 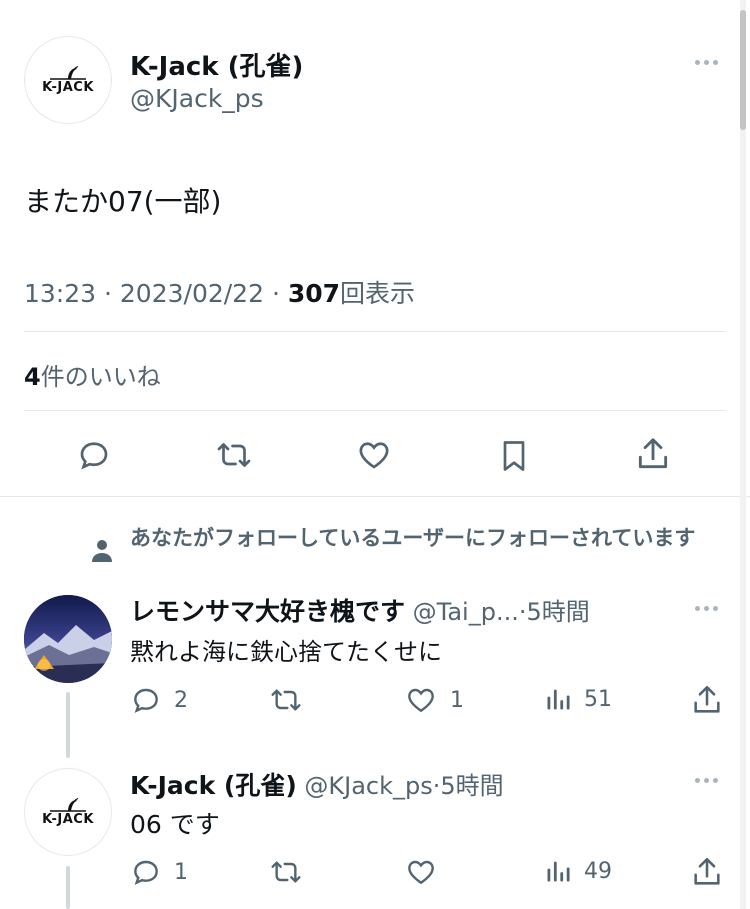 What do you see at coordinates (192, 293) in the screenshot?
I see `tweet-date: 2023/02/22` at bounding box center [192, 293].